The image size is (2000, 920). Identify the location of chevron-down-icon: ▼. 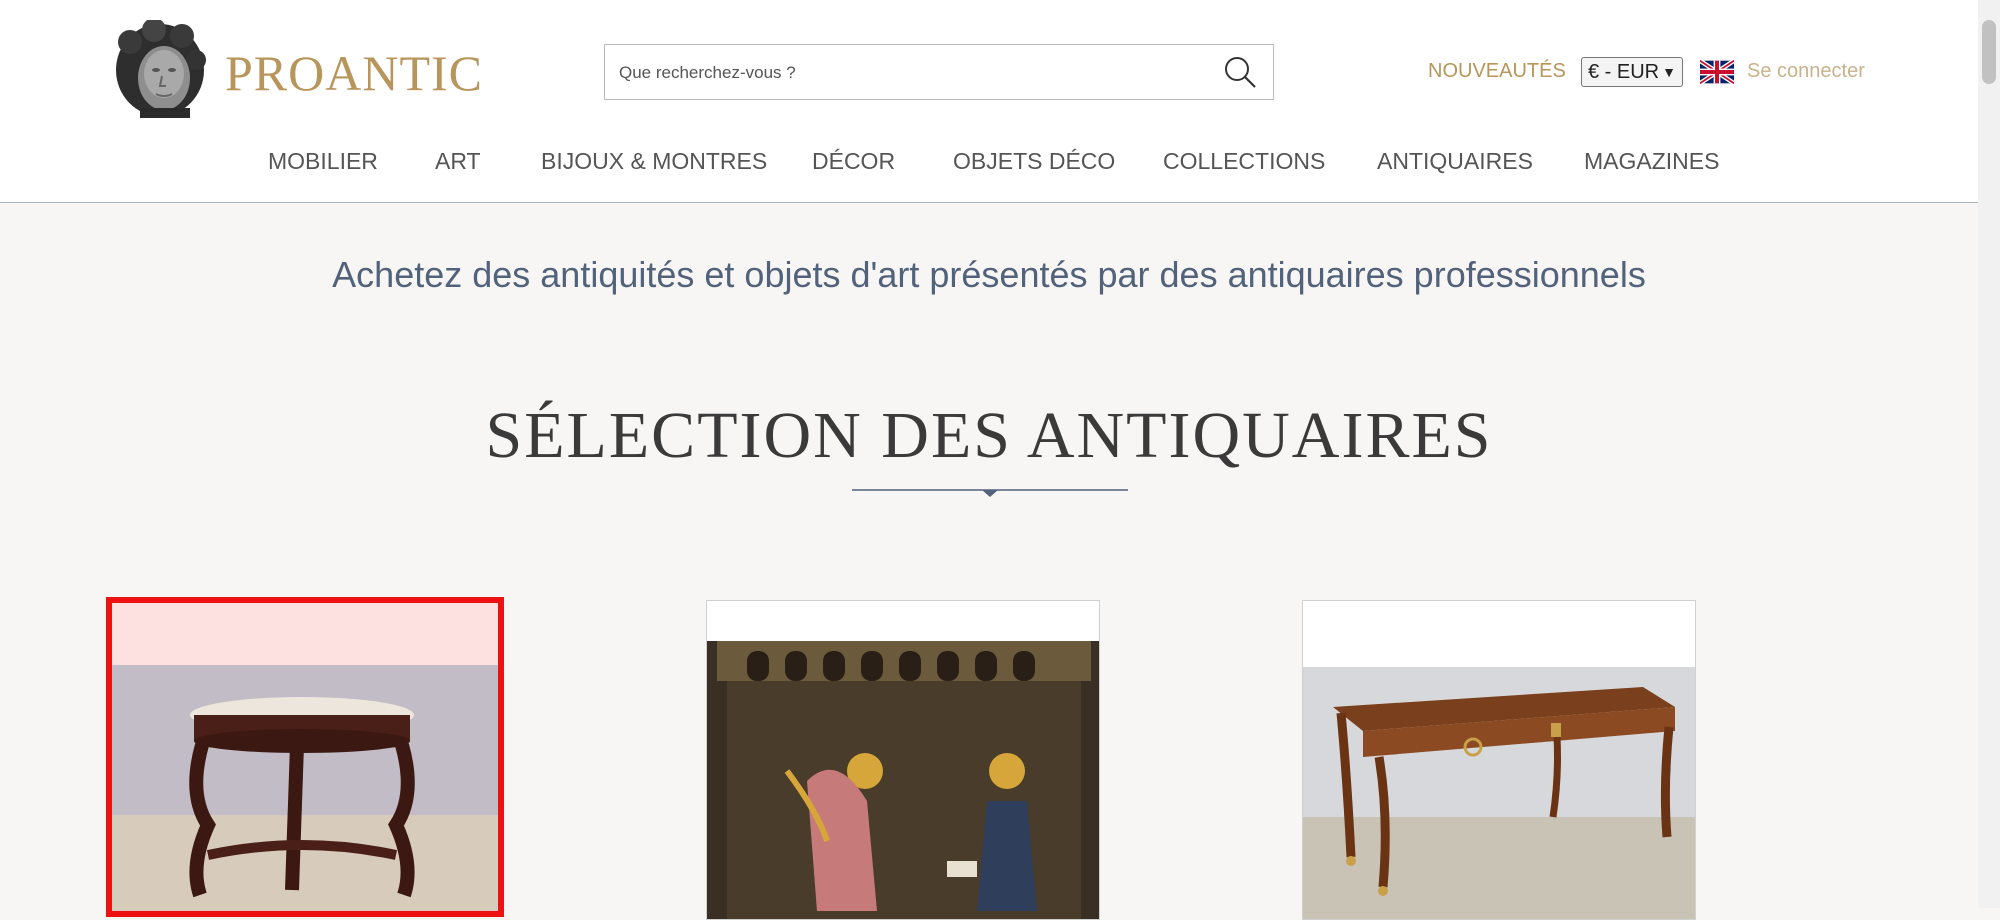
(1669, 72).